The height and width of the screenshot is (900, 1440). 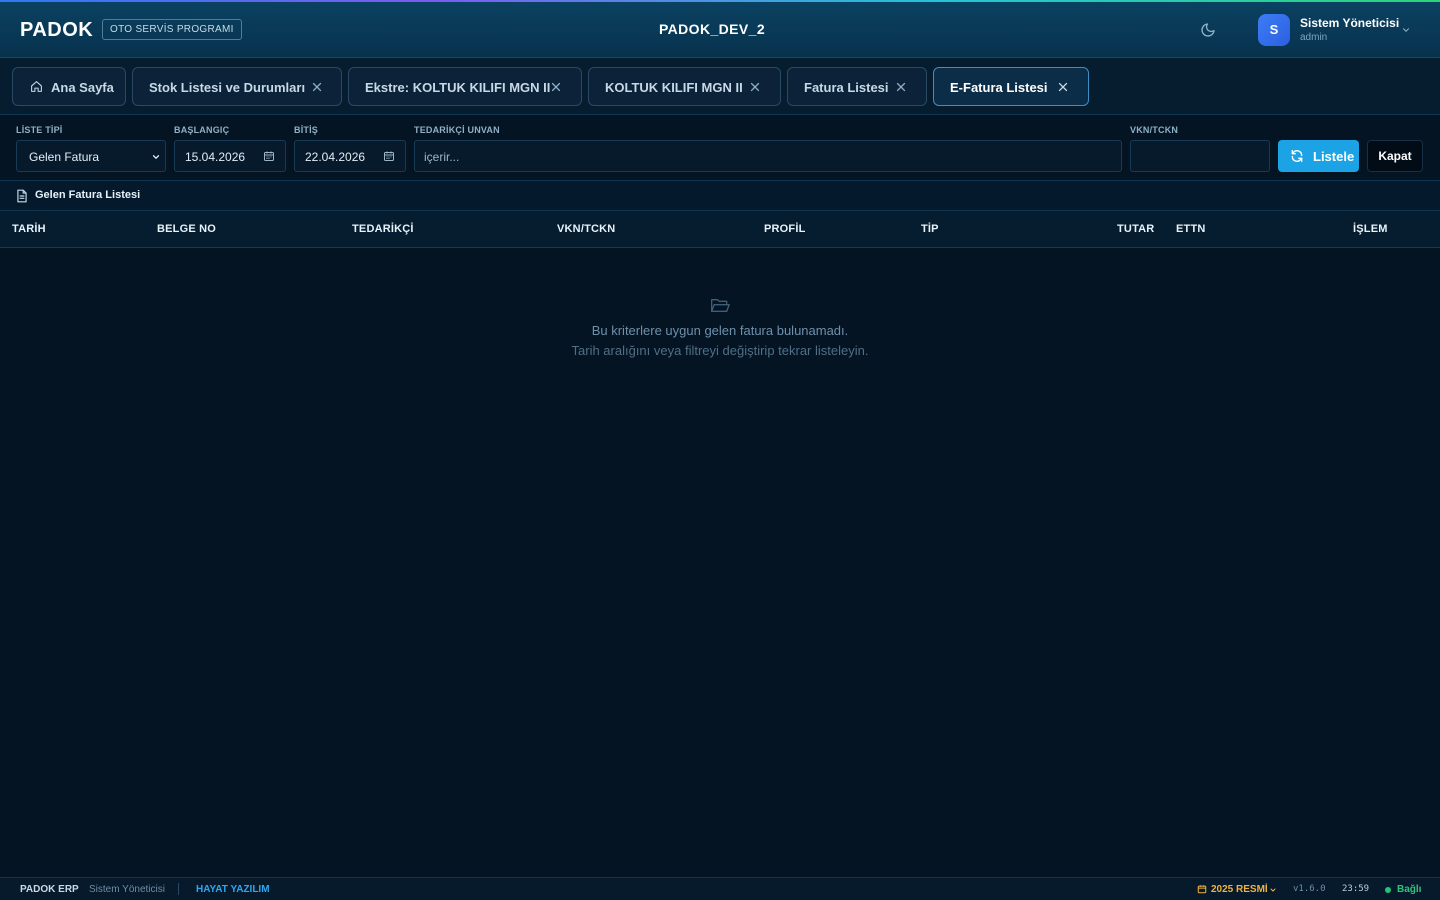 I want to click on tab-stok-listesi: Stok Listesi ve Durumları, so click(x=237, y=86).